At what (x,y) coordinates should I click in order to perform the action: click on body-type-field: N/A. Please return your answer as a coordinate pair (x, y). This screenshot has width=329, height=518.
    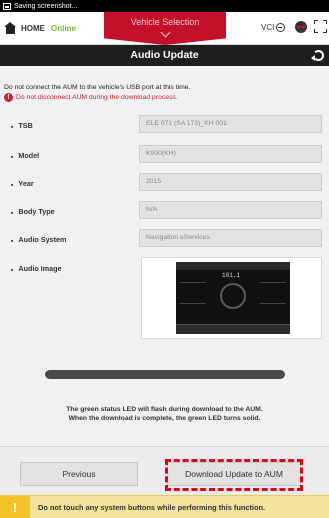
    Looking at the image, I should click on (230, 210).